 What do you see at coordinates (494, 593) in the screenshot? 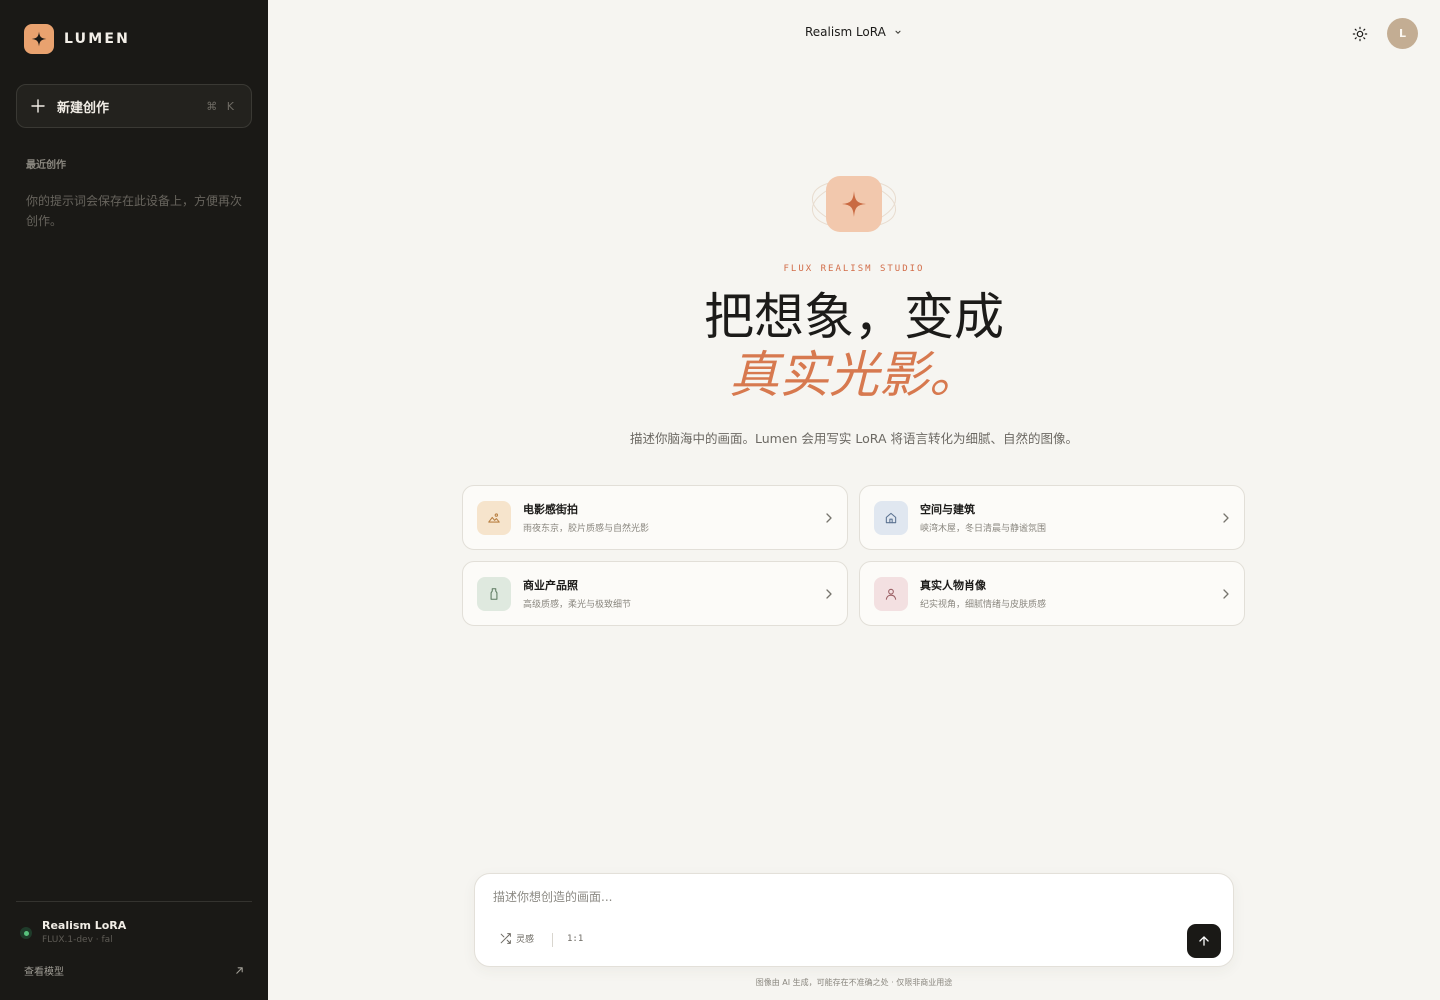
I see `bottle-icon` at bounding box center [494, 593].